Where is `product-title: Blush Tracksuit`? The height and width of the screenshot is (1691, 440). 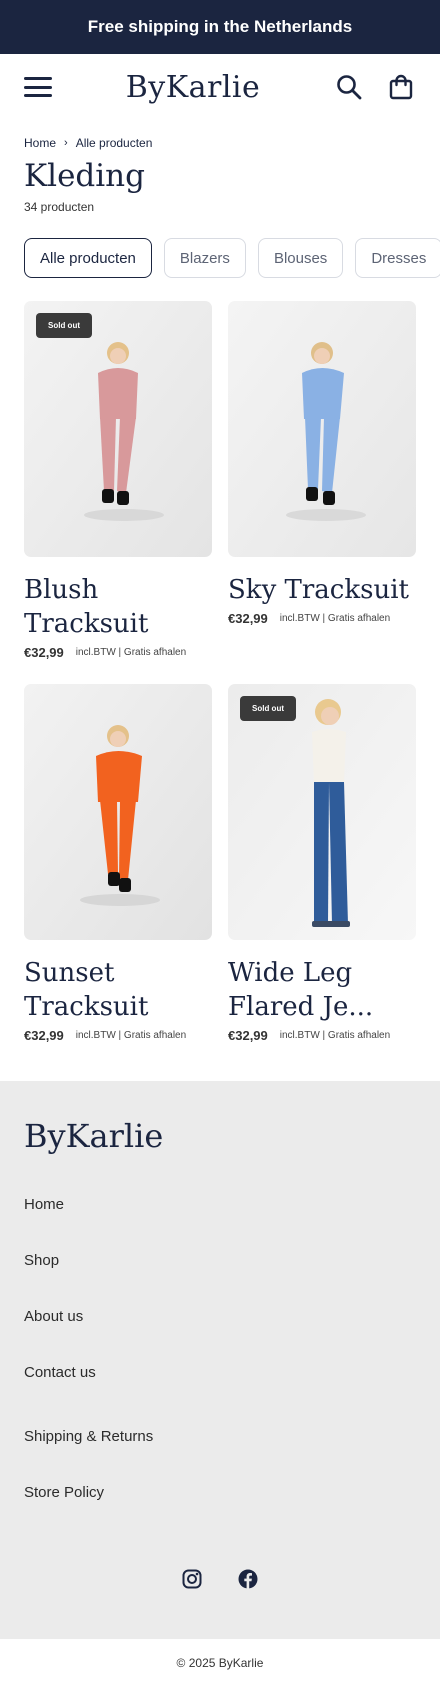
product-title: Blush Tracksuit is located at coordinates (118, 607).